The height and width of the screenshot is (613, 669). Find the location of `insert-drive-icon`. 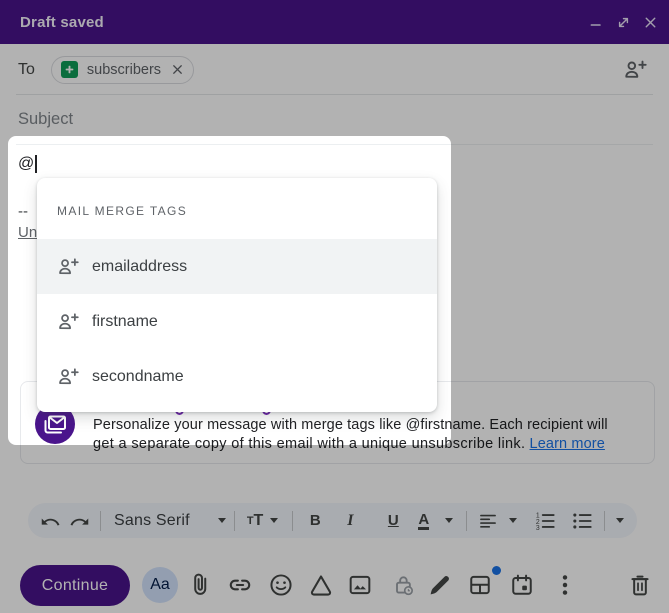

insert-drive-icon is located at coordinates (321, 585).